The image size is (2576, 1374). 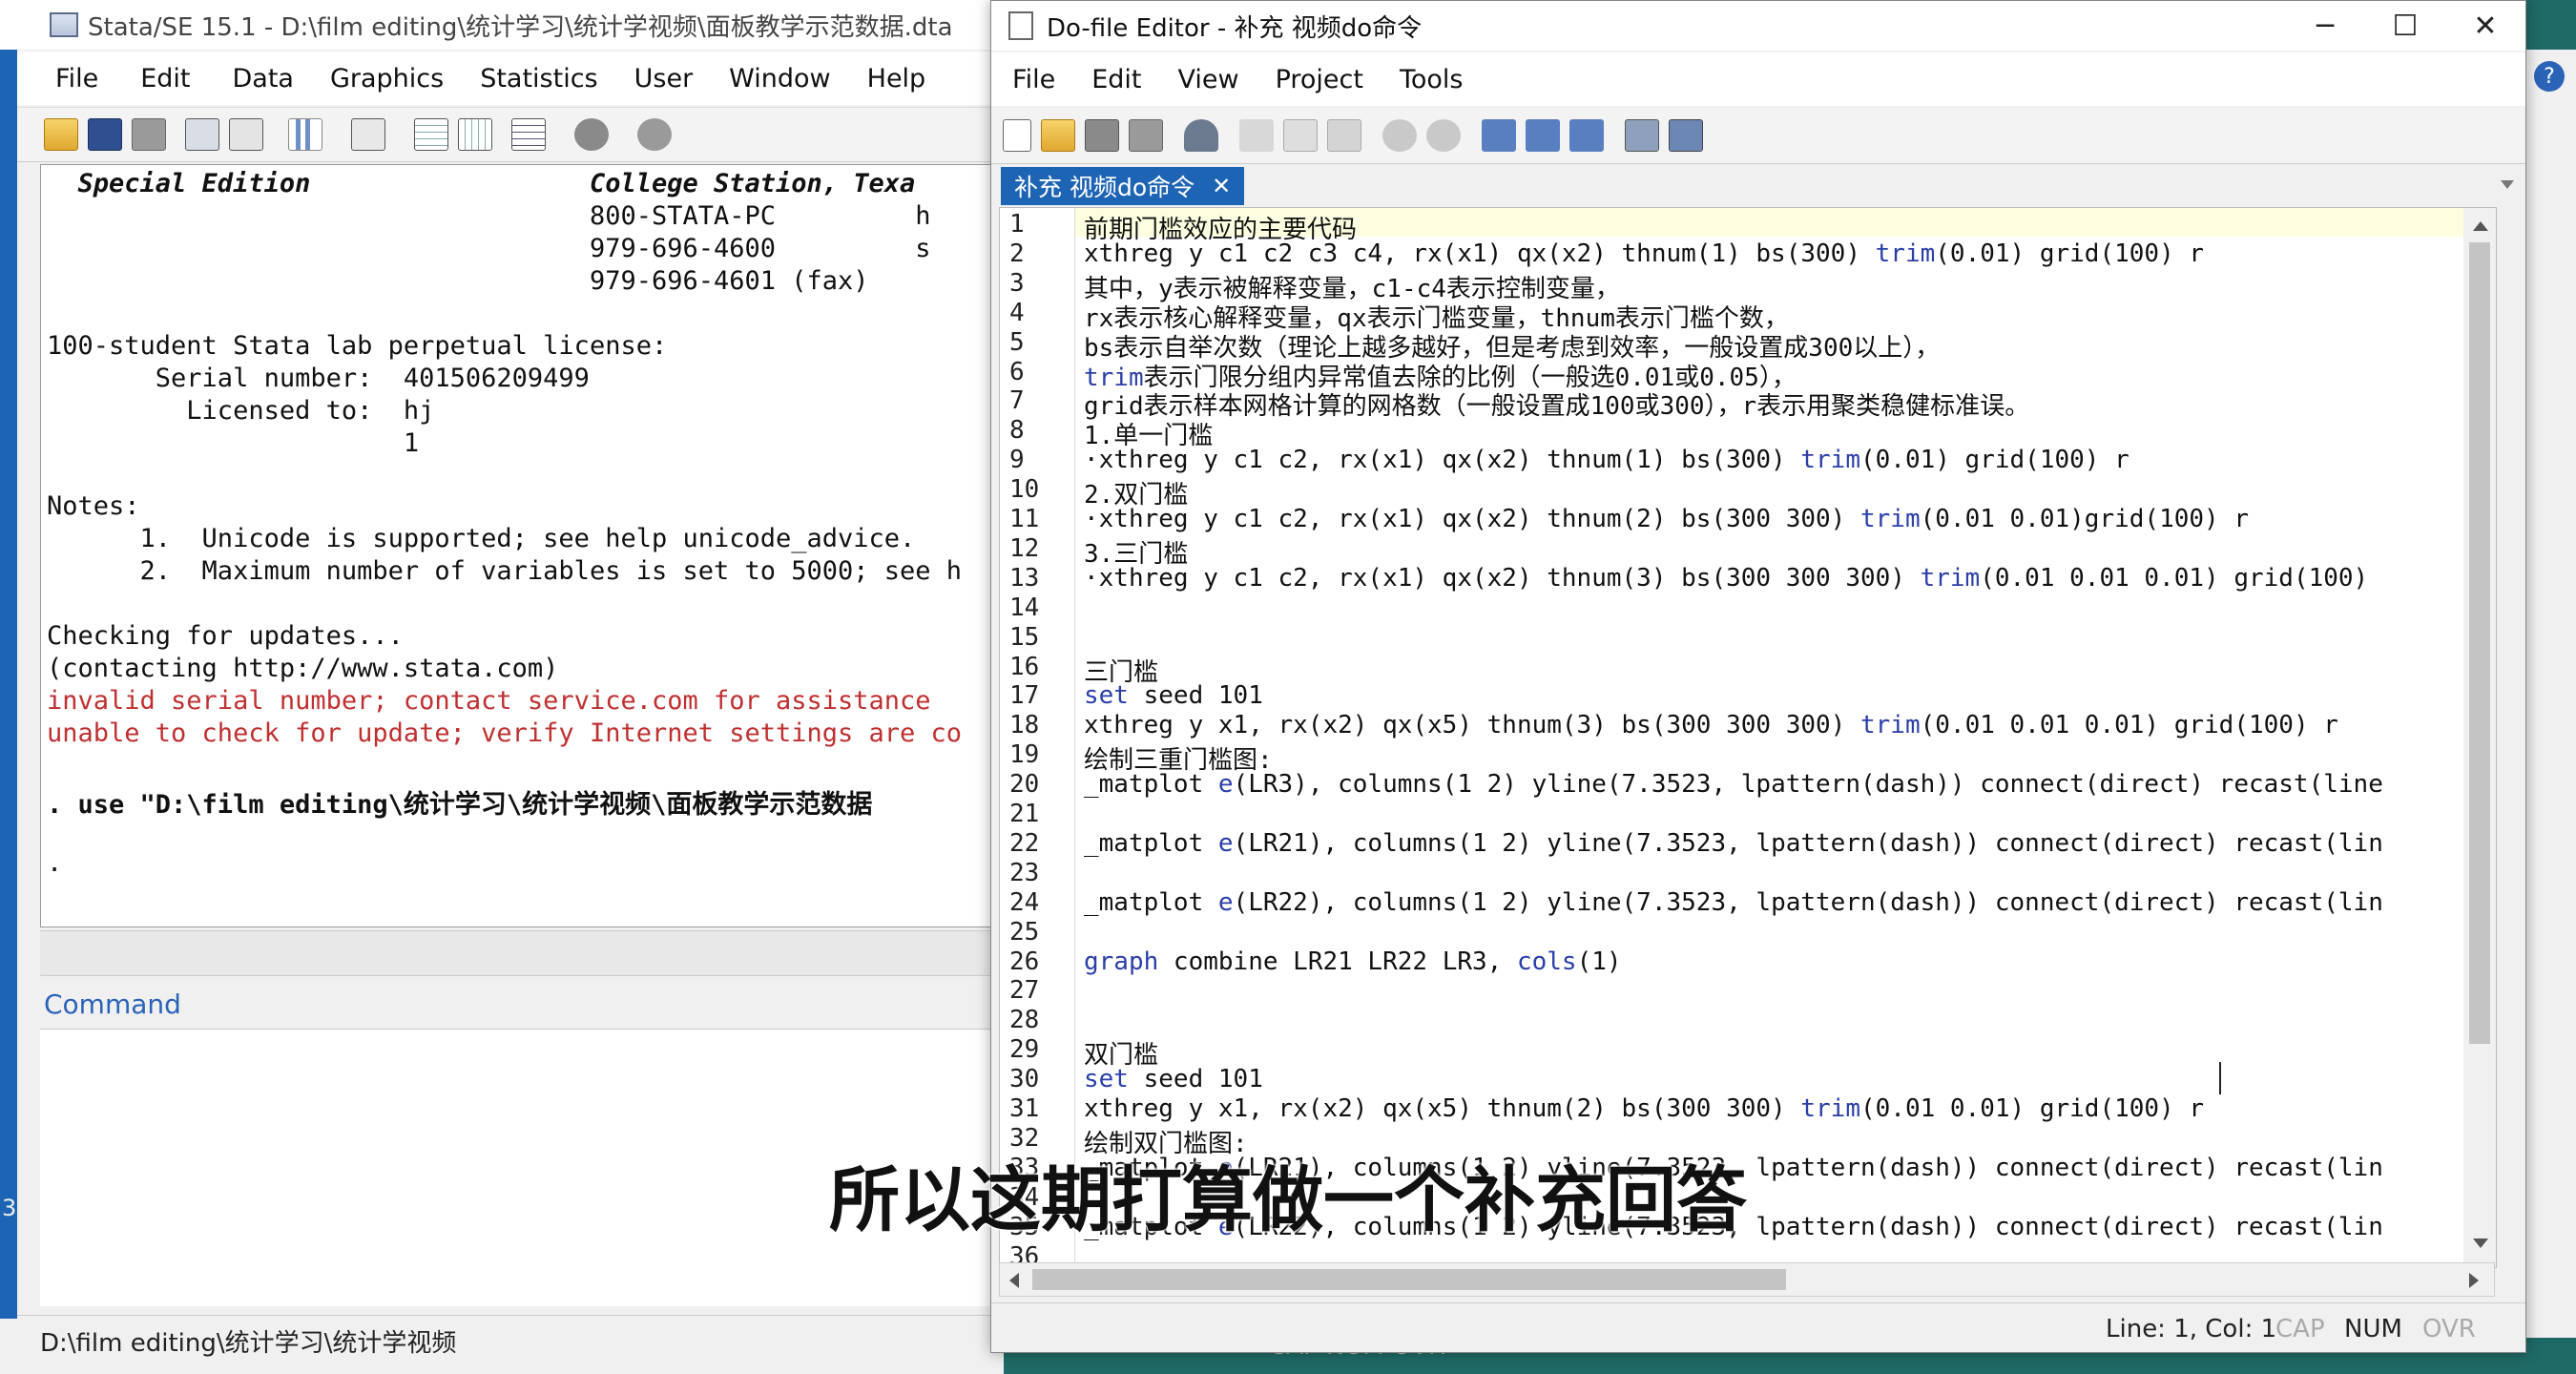 What do you see at coordinates (1432, 79) in the screenshot?
I see `editor-menu-tools: Tools` at bounding box center [1432, 79].